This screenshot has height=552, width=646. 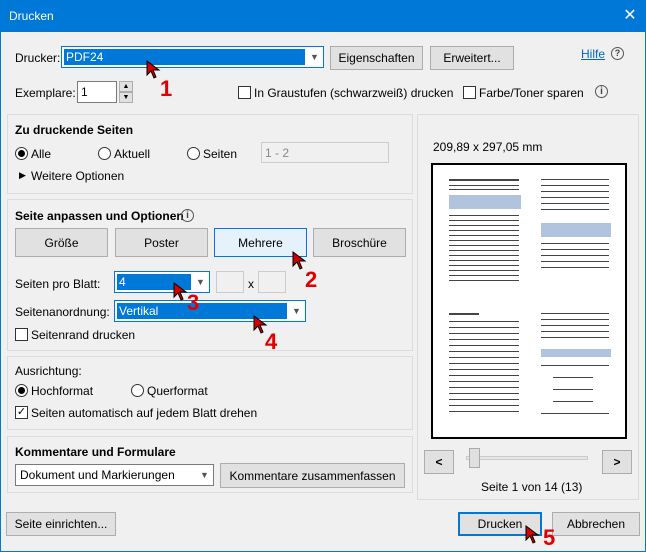 I want to click on booklet-button: Broschüre, so click(x=359, y=242).